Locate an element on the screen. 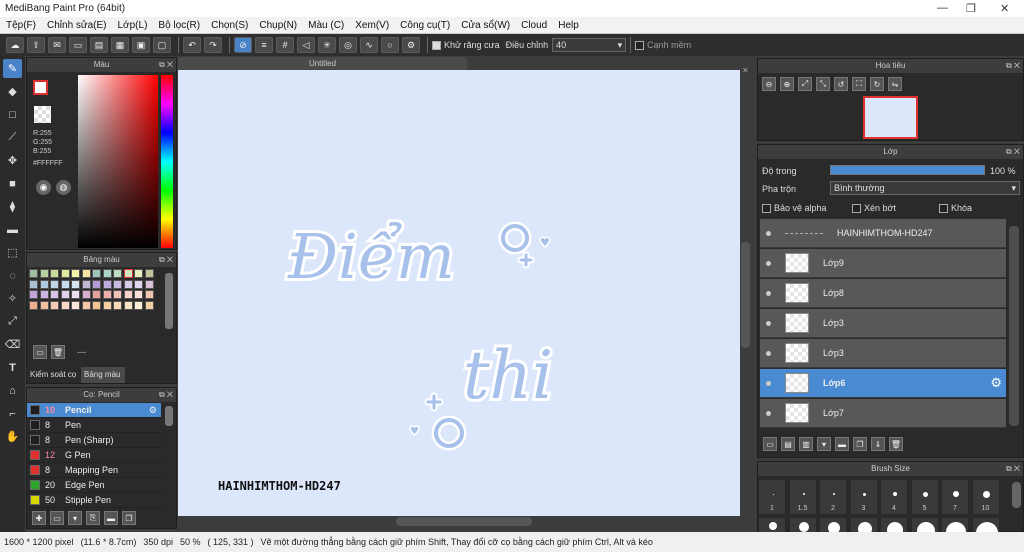  antialias-checkbox is located at coordinates (436, 45).